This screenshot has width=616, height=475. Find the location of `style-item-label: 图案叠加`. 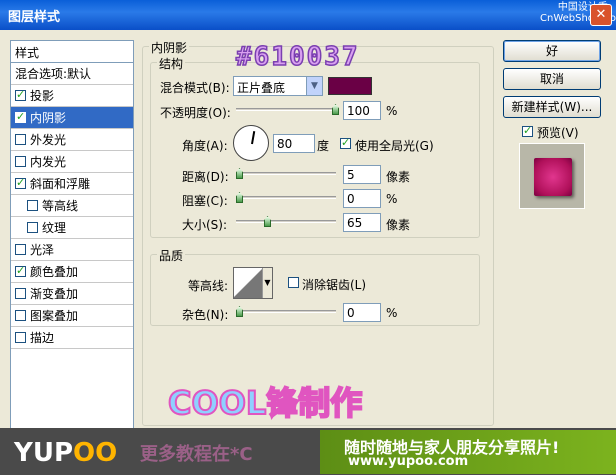

style-item-label: 图案叠加 is located at coordinates (54, 316).